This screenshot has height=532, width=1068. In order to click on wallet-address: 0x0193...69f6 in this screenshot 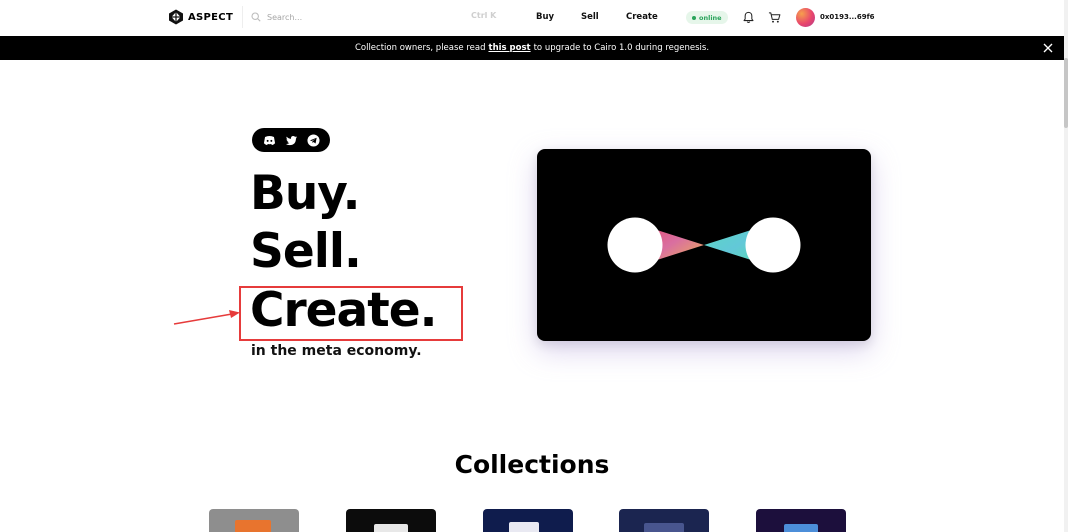, I will do `click(847, 17)`.